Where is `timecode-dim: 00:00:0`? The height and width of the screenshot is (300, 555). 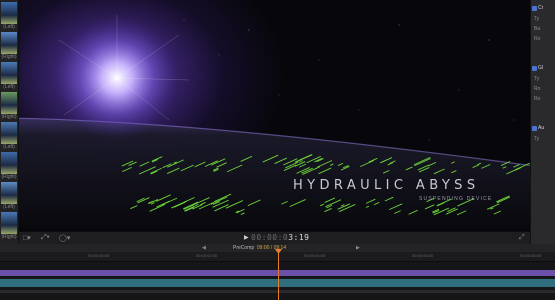 timecode-dim: 00:00:0 is located at coordinates (270, 237).